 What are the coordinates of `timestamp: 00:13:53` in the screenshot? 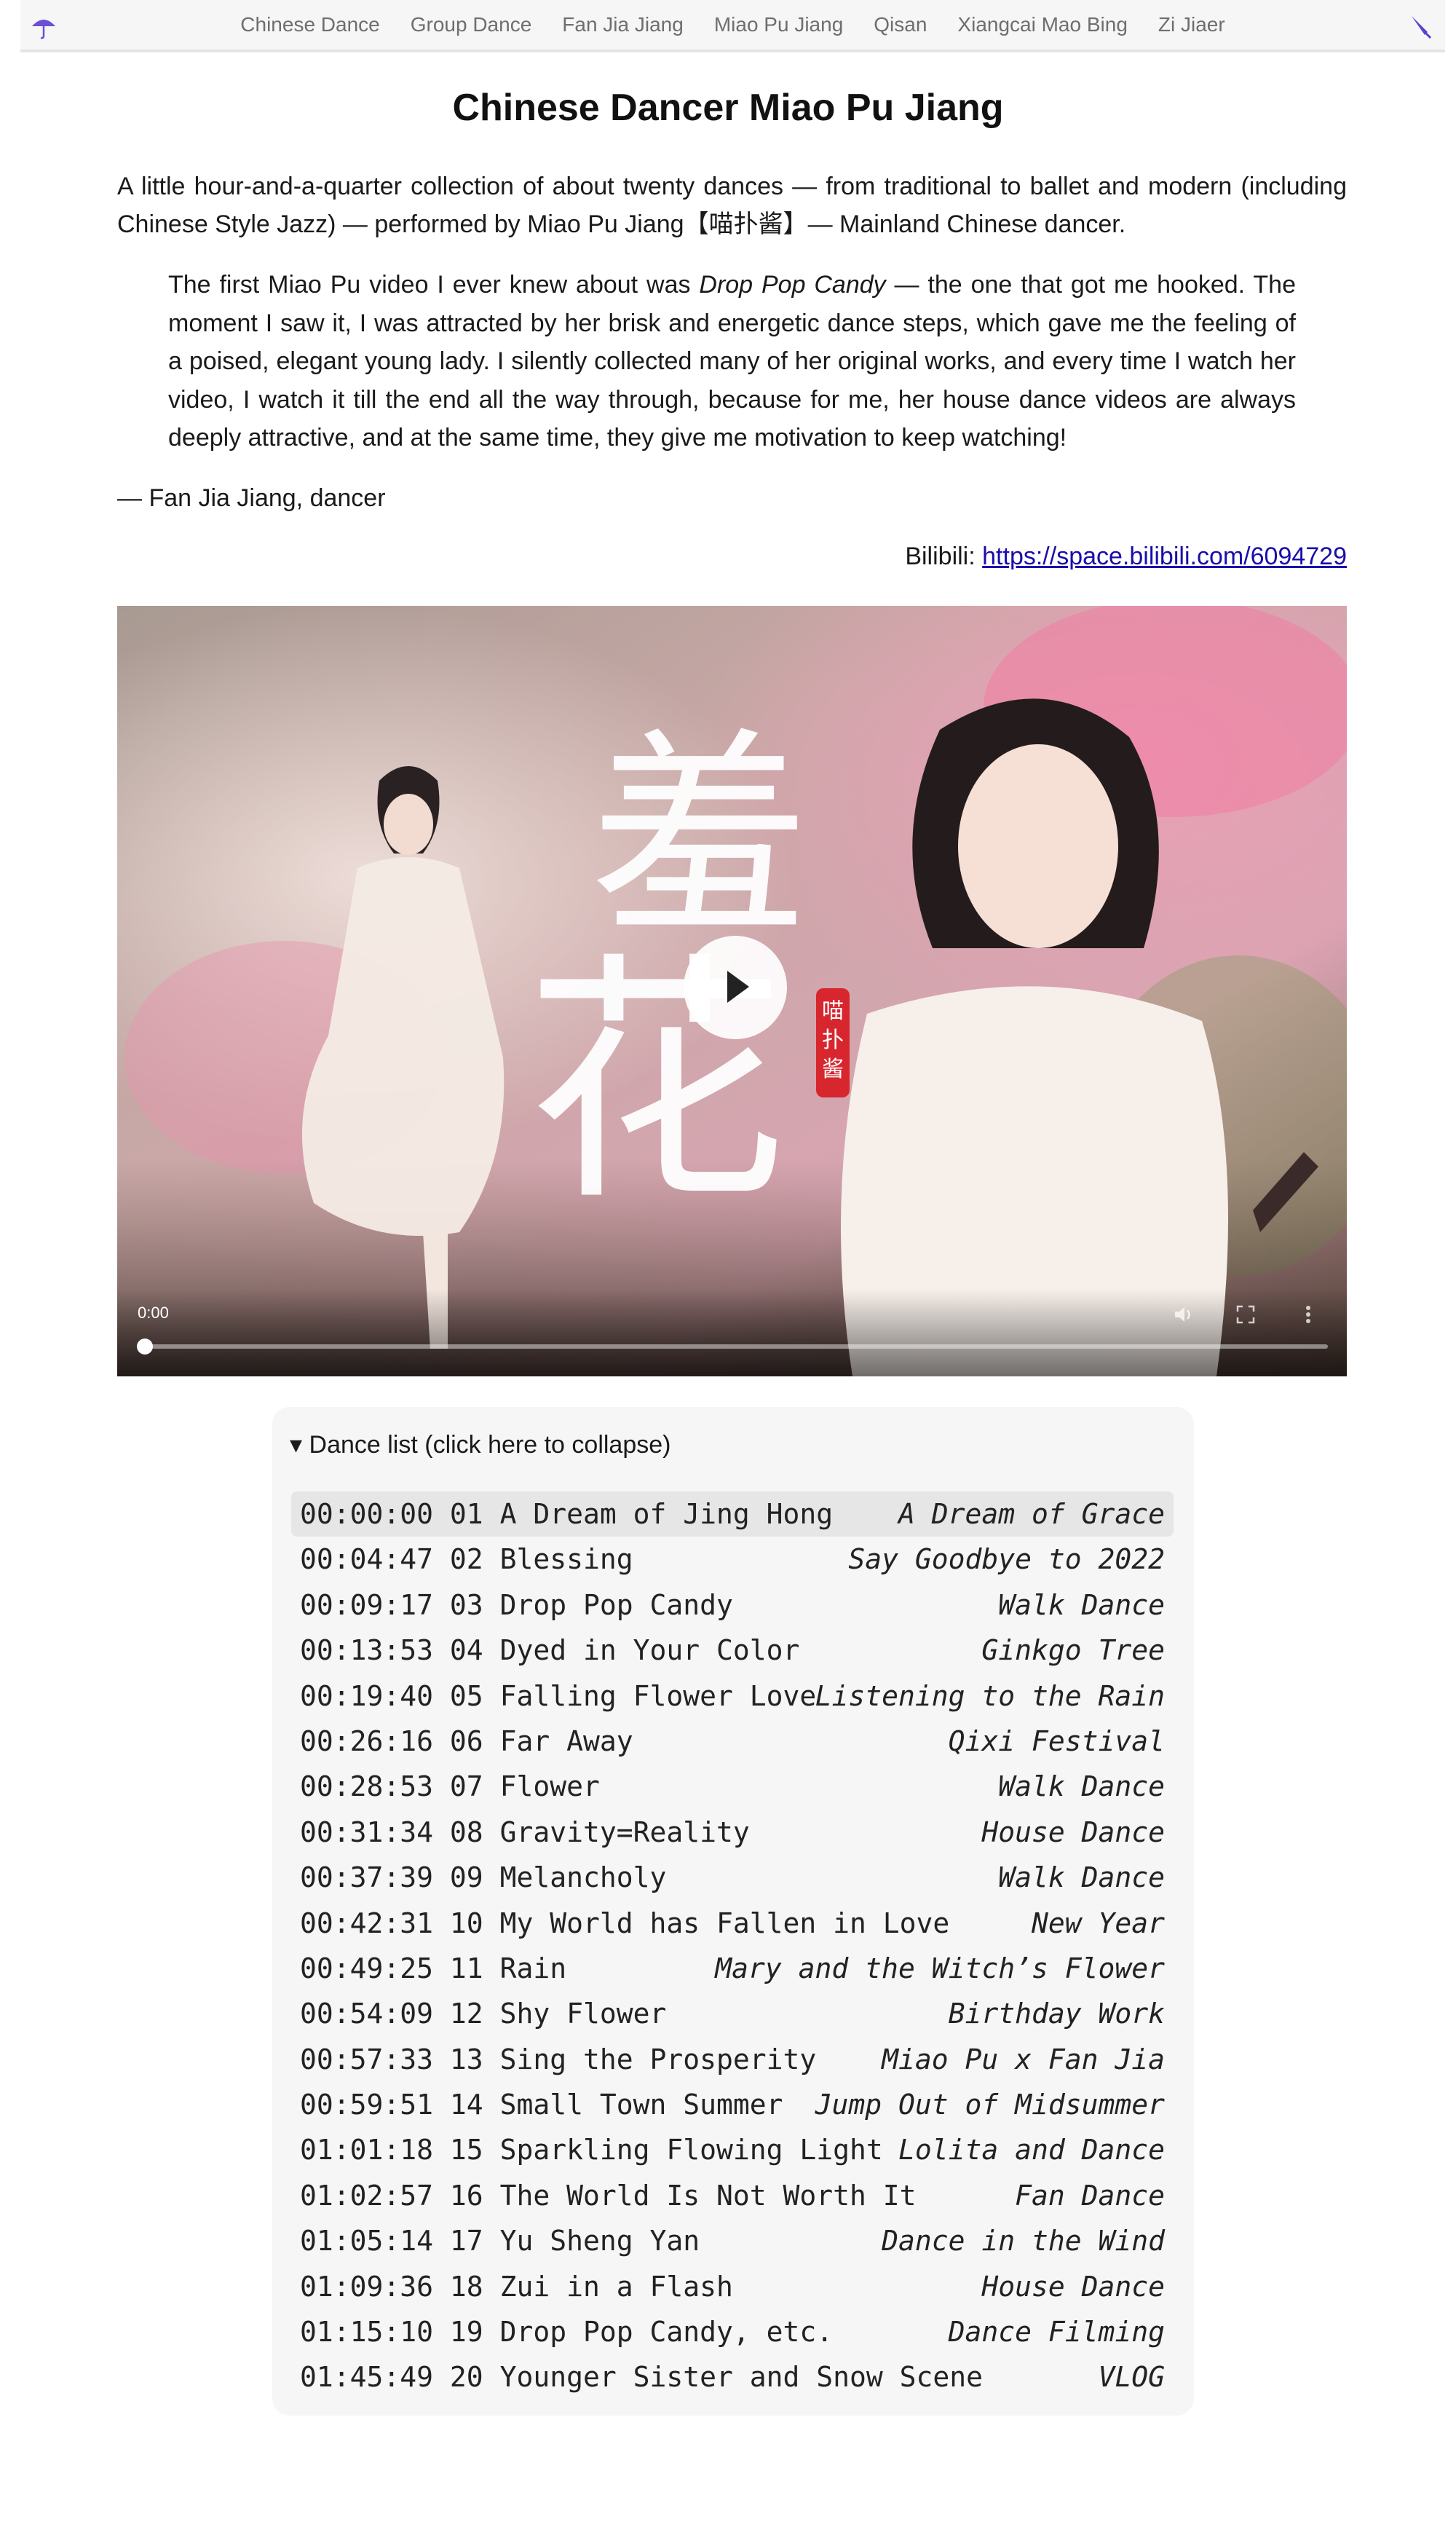 It's located at (367, 1650).